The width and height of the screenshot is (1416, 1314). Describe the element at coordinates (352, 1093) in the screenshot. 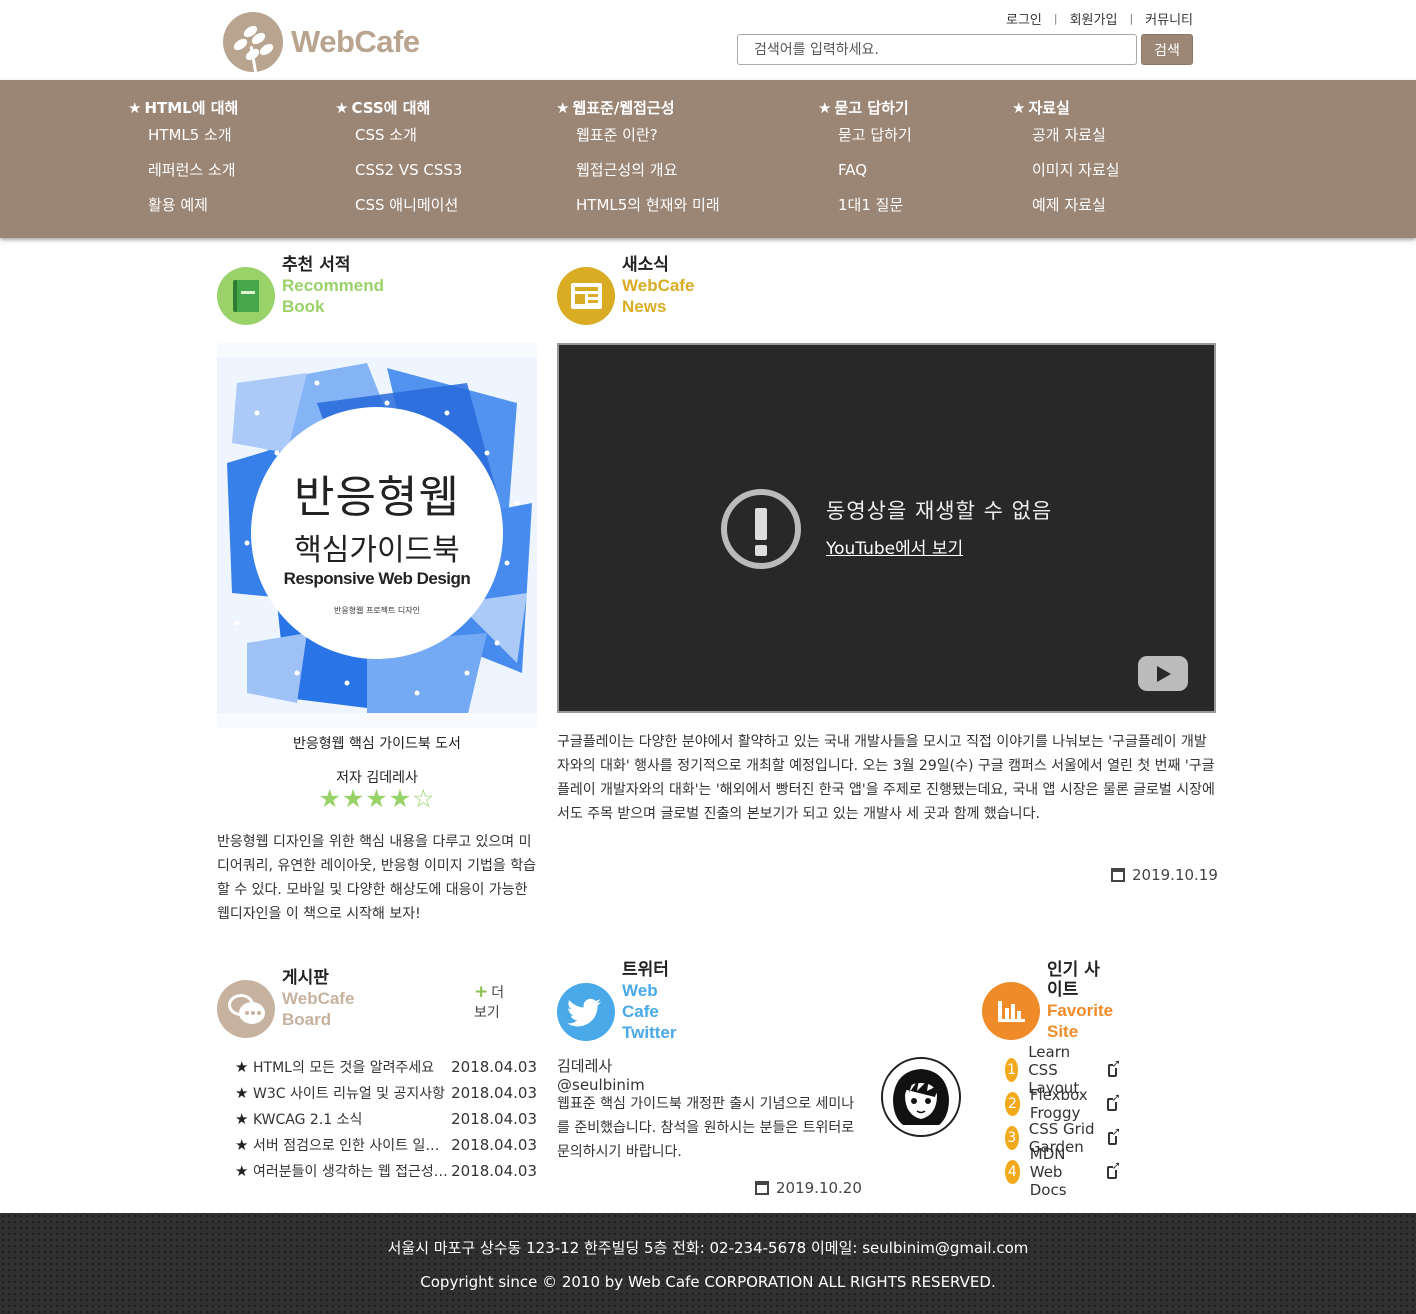

I see `post-title: W3C 사이트 리뉴얼 및 공지사항` at that location.